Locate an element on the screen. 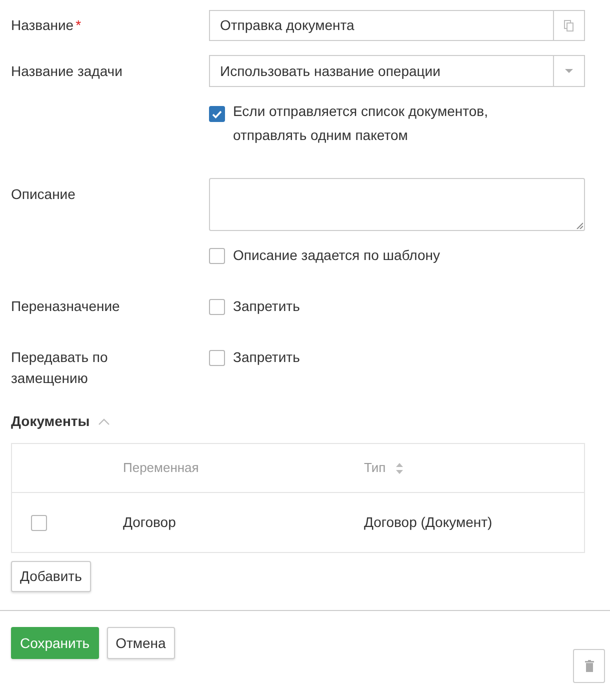 This screenshot has width=610, height=685. check-icon is located at coordinates (217, 114).